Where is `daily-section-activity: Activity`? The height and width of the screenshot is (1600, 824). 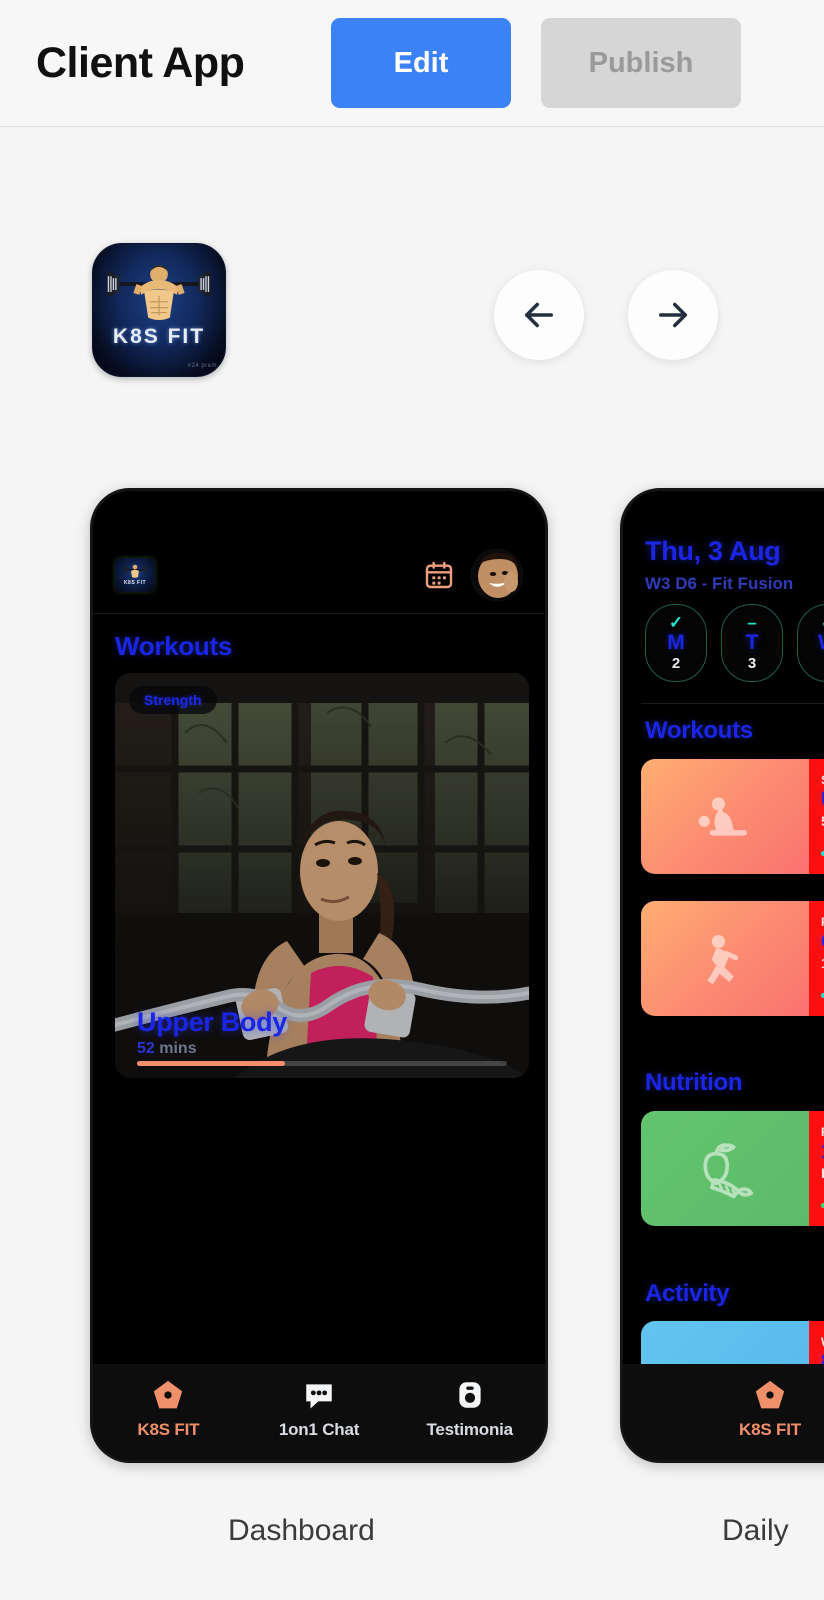 daily-section-activity: Activity is located at coordinates (687, 1293).